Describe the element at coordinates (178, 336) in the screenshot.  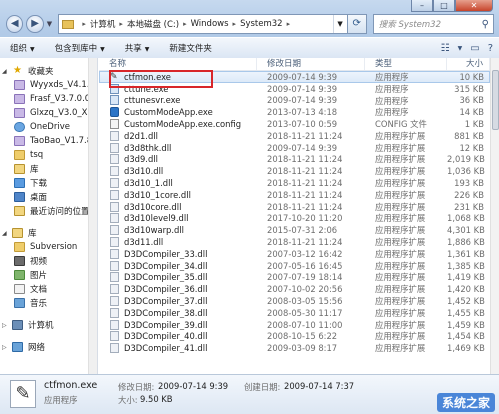
I see `file-name-cell: D3DCompiler_40.dll` at that location.